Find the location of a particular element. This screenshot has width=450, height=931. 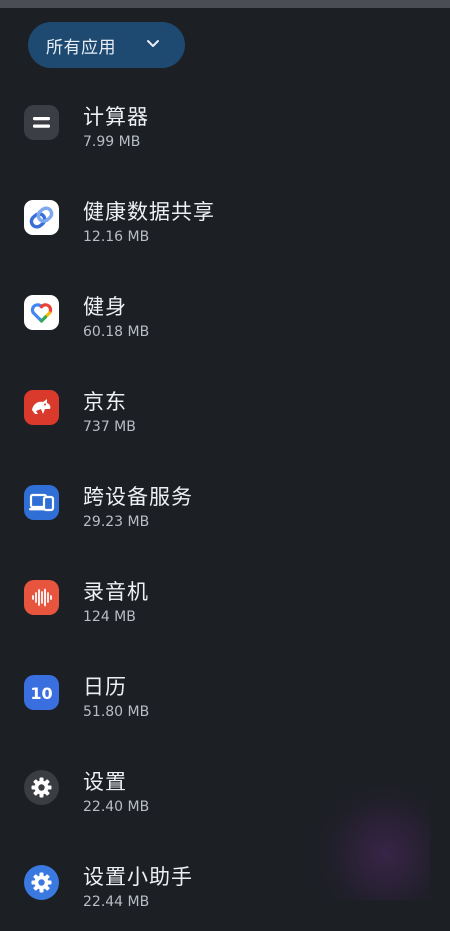

app-size: 737 MB is located at coordinates (109, 427).